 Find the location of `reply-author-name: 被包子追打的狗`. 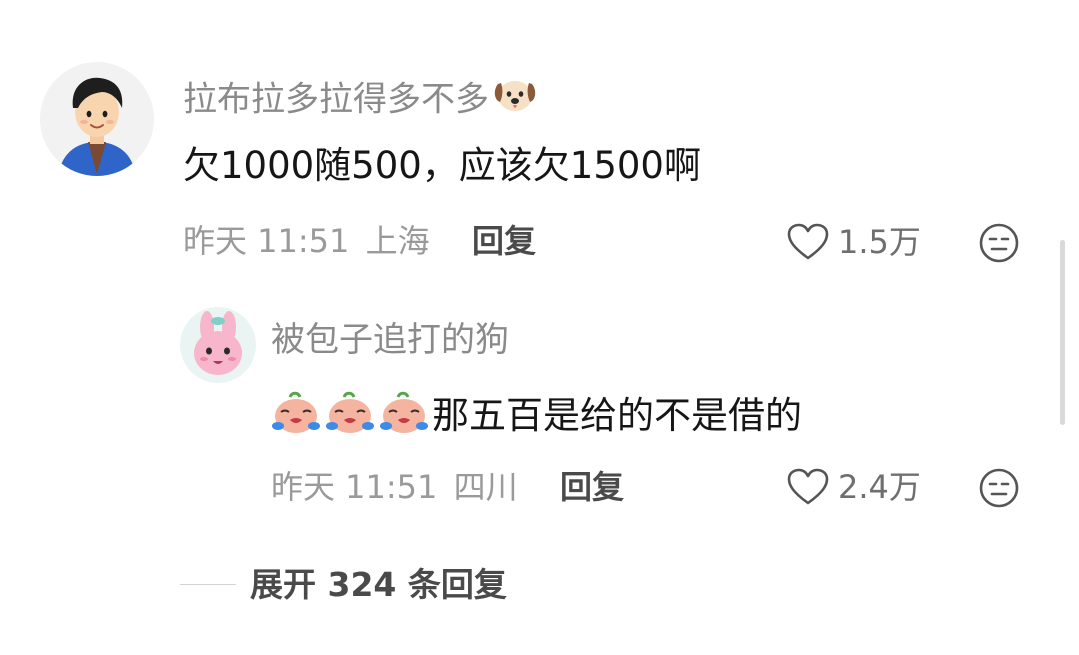

reply-author-name: 被包子追打的狗 is located at coordinates (390, 340).